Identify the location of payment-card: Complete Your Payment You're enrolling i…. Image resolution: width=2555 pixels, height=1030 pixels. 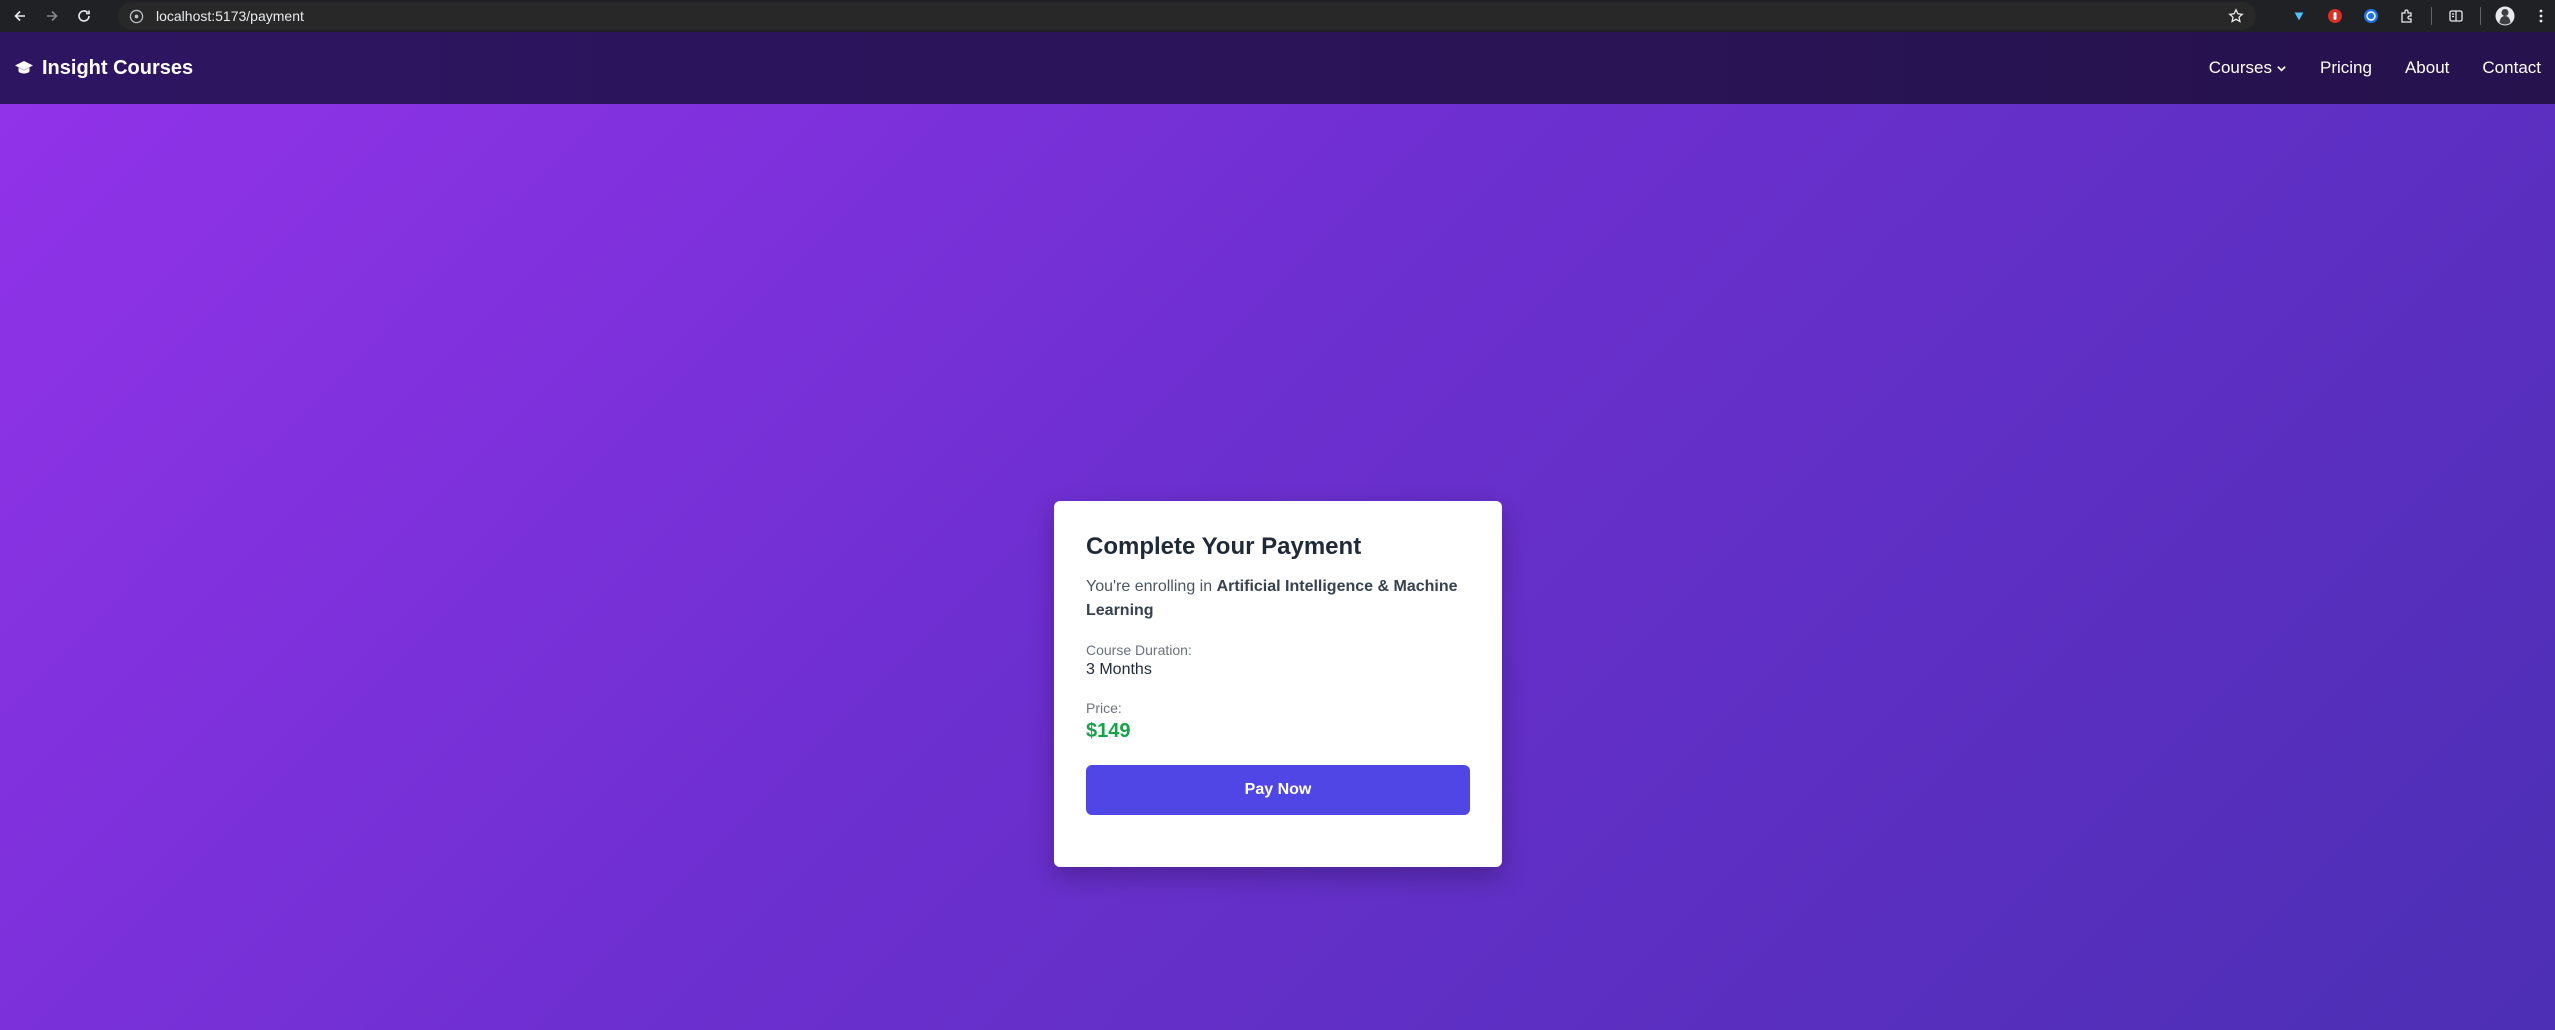
(1278, 684).